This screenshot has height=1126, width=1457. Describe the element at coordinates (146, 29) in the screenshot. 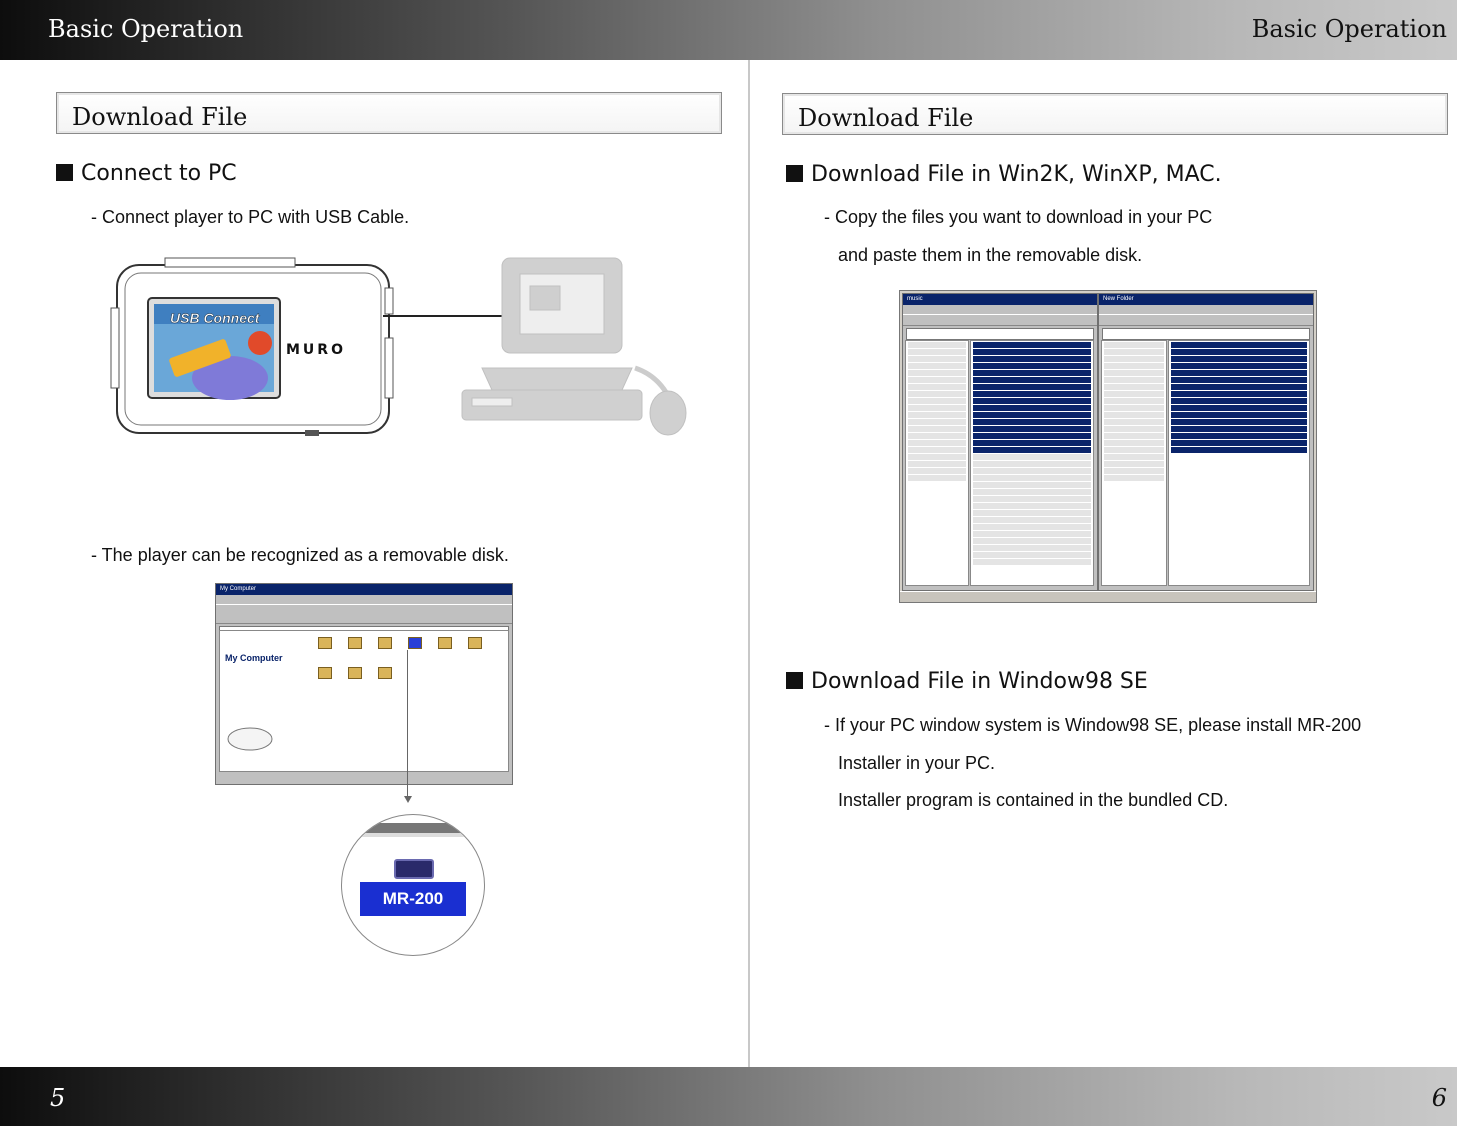

I see `header-title-left: Basic Operation` at that location.